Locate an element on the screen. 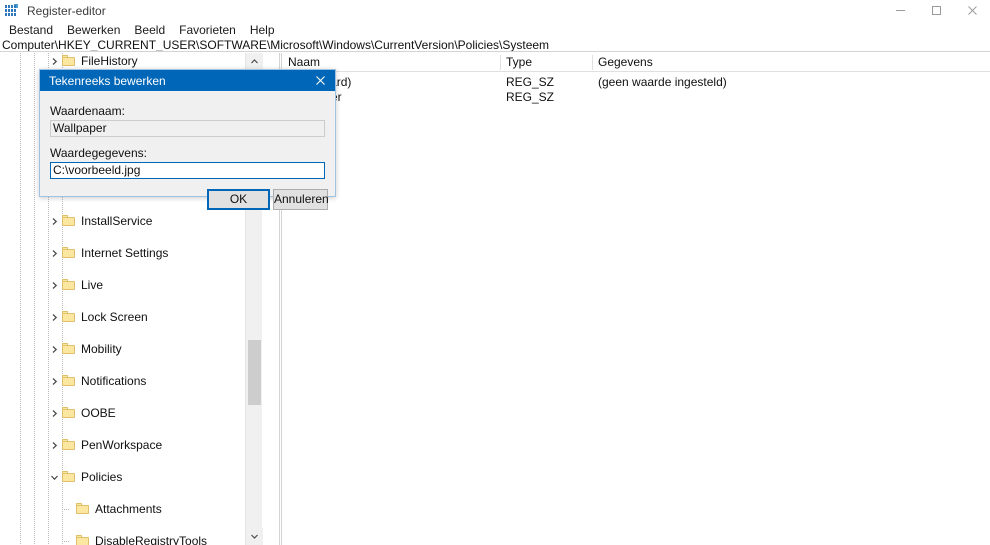 The width and height of the screenshot is (990, 545). tree-item-notifications: Notifications is located at coordinates (131, 381).